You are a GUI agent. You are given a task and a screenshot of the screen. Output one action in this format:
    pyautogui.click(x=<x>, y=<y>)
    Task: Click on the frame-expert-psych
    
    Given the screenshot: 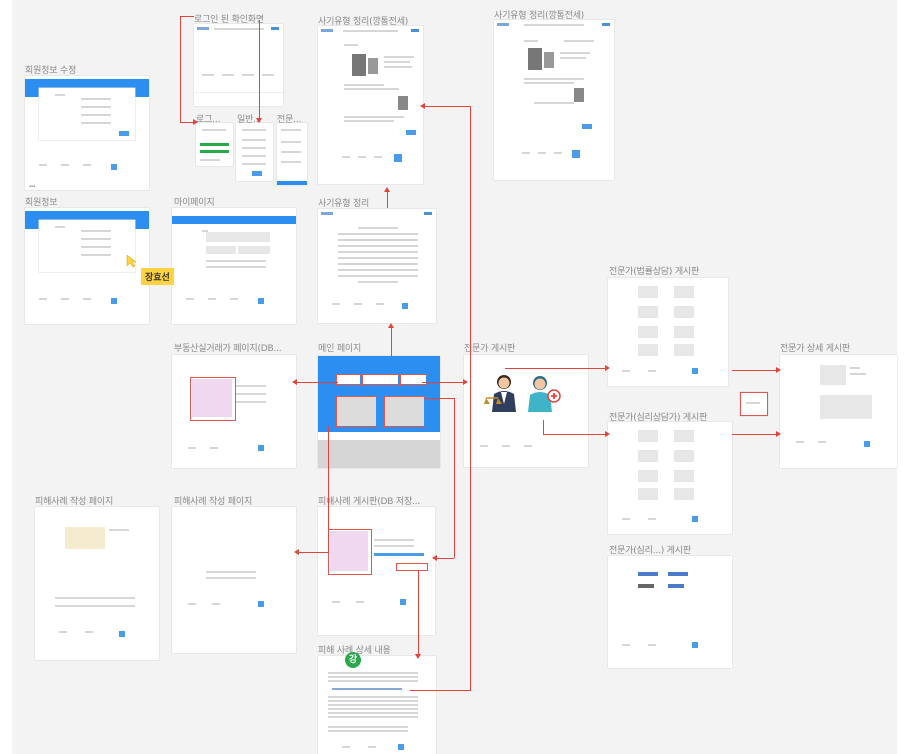 What is the action you would take?
    pyautogui.click(x=670, y=478)
    